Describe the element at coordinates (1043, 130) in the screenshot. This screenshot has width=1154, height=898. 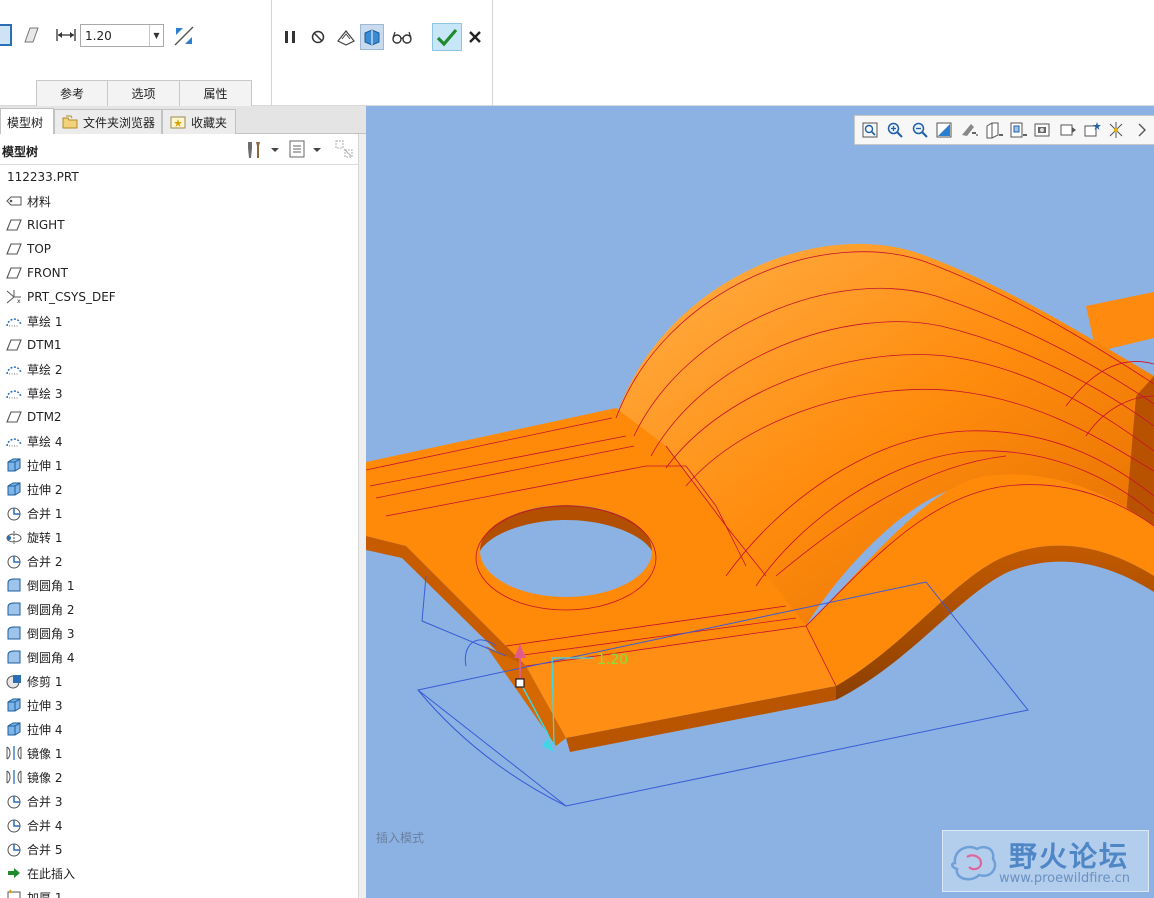
I see `perspective-button` at that location.